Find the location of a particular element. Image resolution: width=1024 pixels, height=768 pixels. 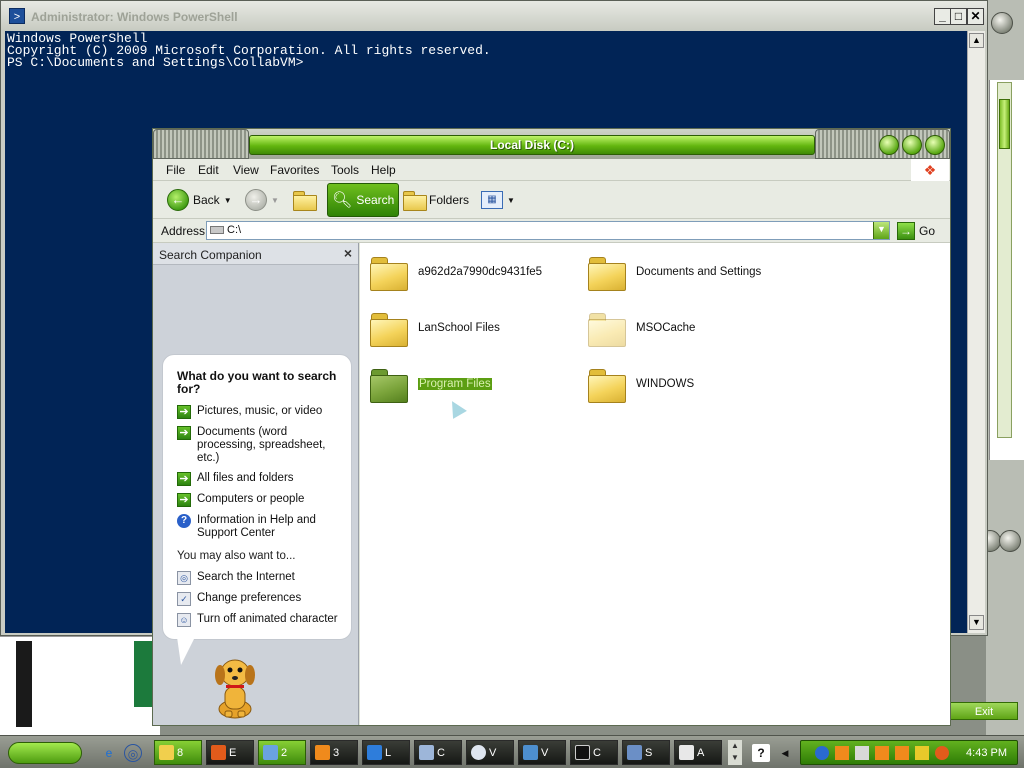

search-button: 🔍︎ Search is located at coordinates (363, 200).